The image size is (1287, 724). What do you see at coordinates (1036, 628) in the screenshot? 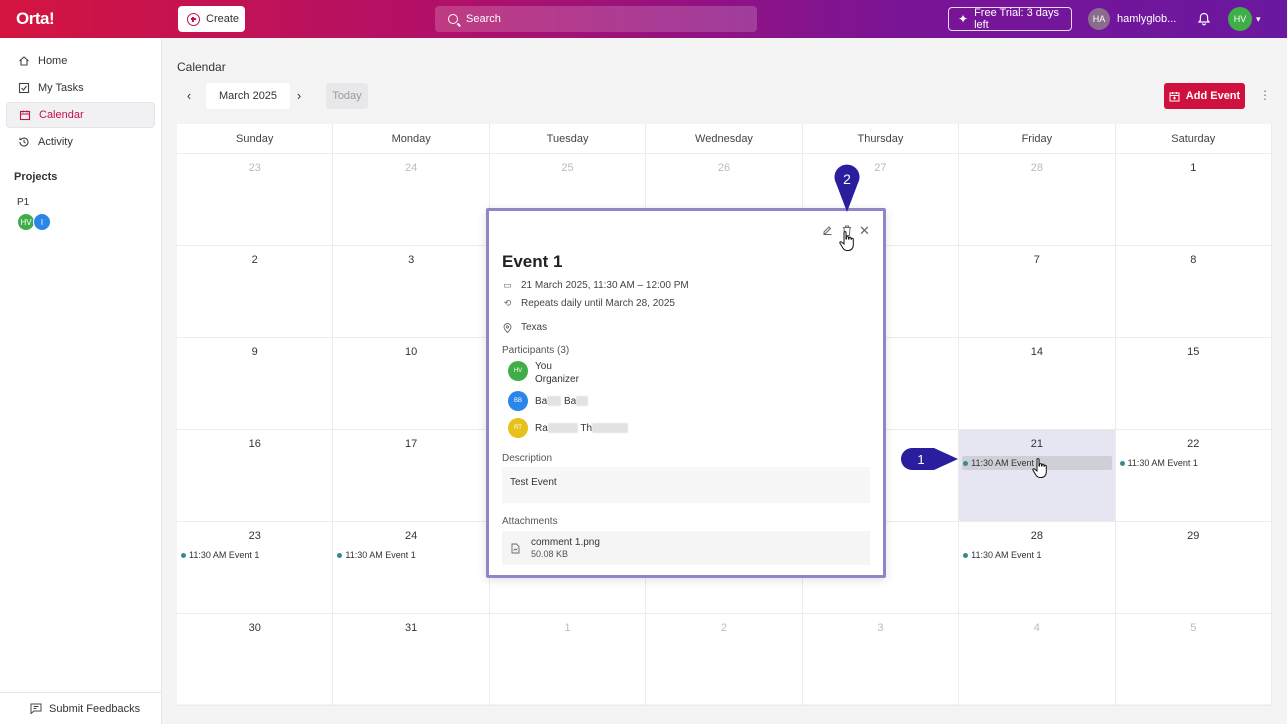
I see `day-number: 4` at bounding box center [1036, 628].